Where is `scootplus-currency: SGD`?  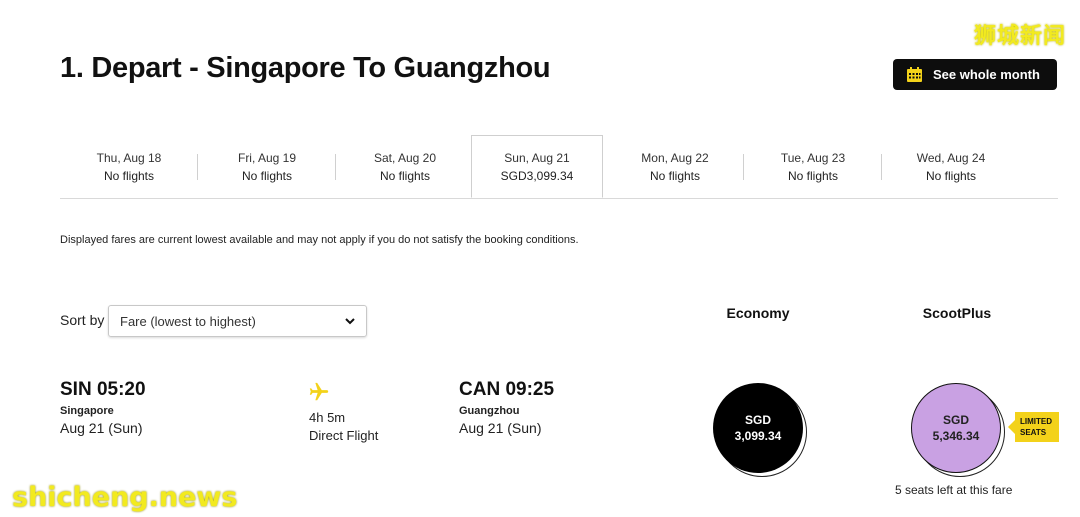 scootplus-currency: SGD is located at coordinates (955, 420).